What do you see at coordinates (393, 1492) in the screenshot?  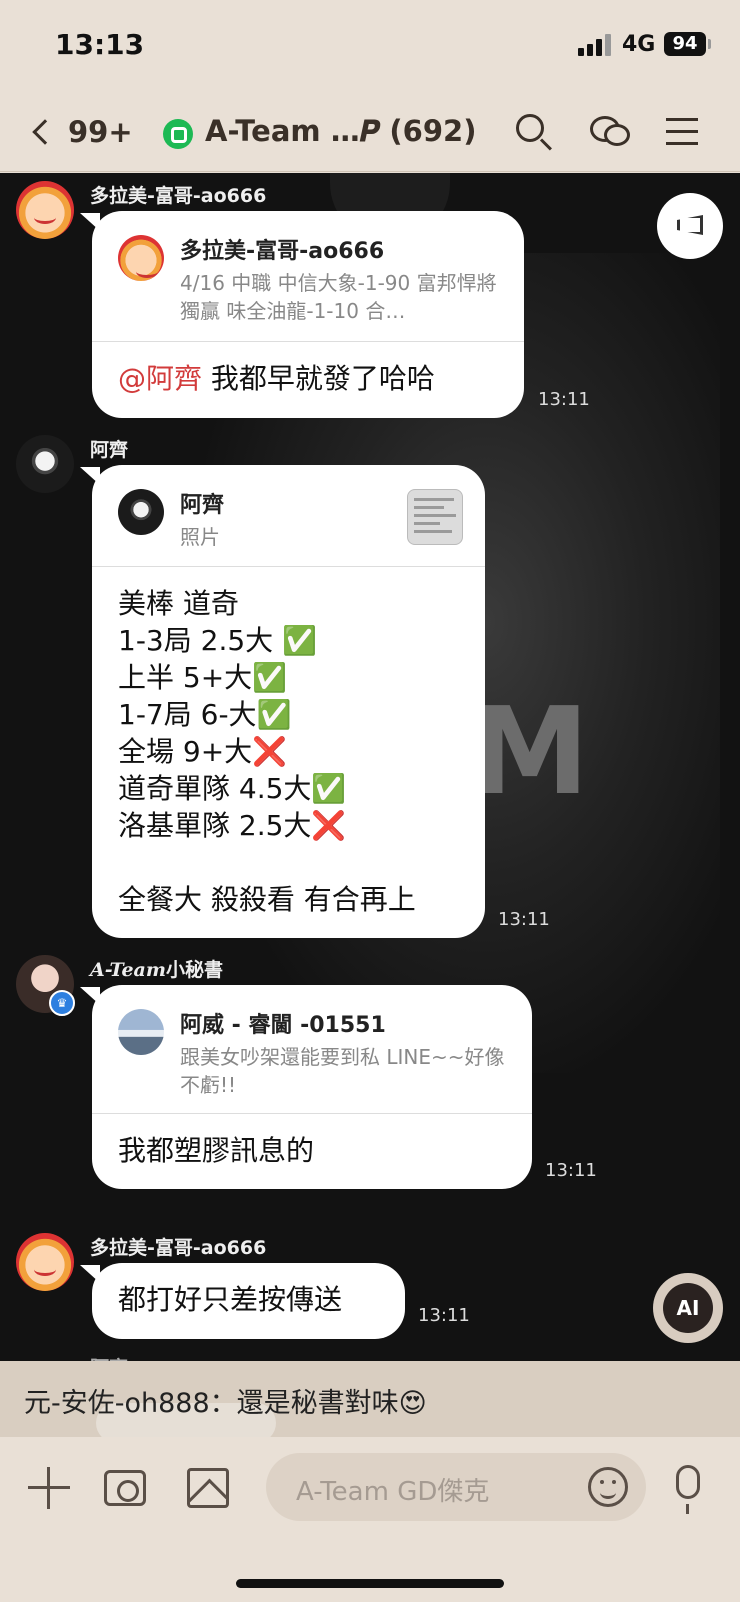 I see `input-placeholder: A-Team GD傑克` at bounding box center [393, 1492].